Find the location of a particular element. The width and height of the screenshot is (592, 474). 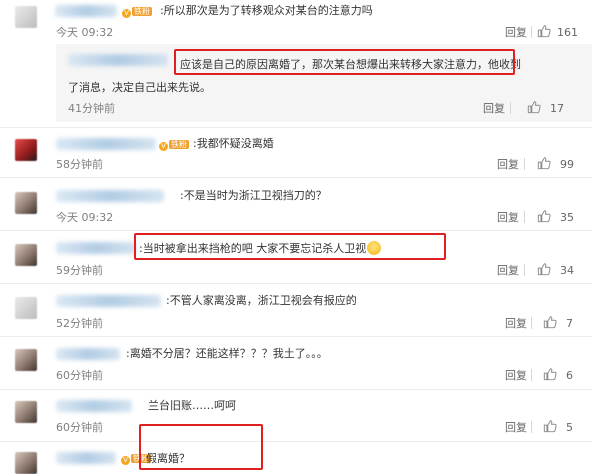

comment-text-line2: 了消息，决定自己出来先说。 is located at coordinates (139, 87).